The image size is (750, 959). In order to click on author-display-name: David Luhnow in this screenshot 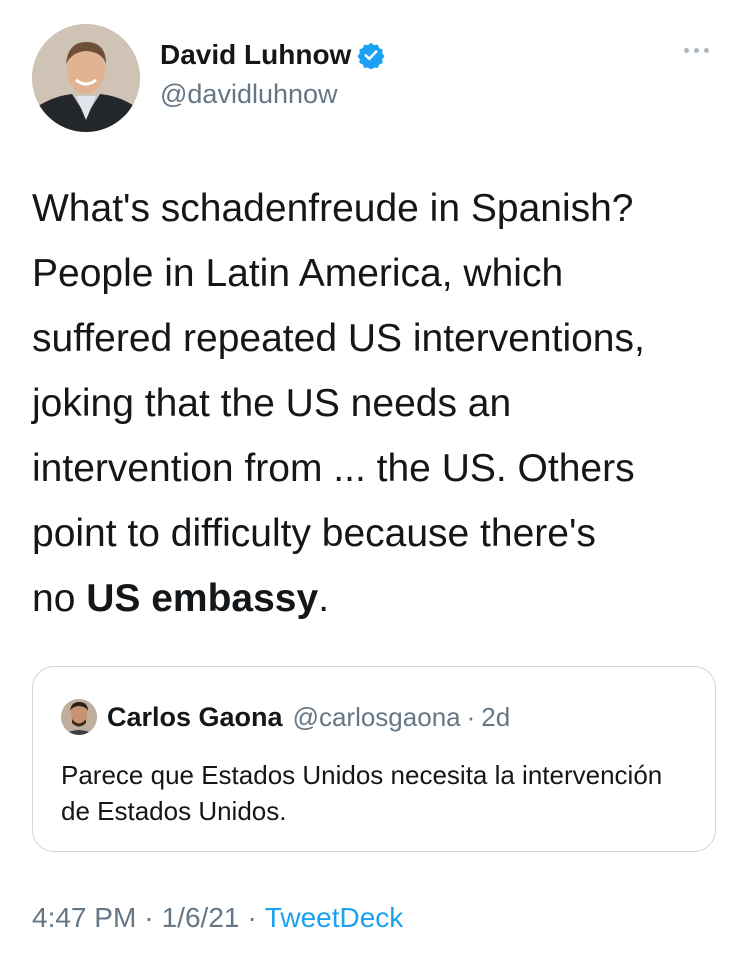, I will do `click(272, 55)`.